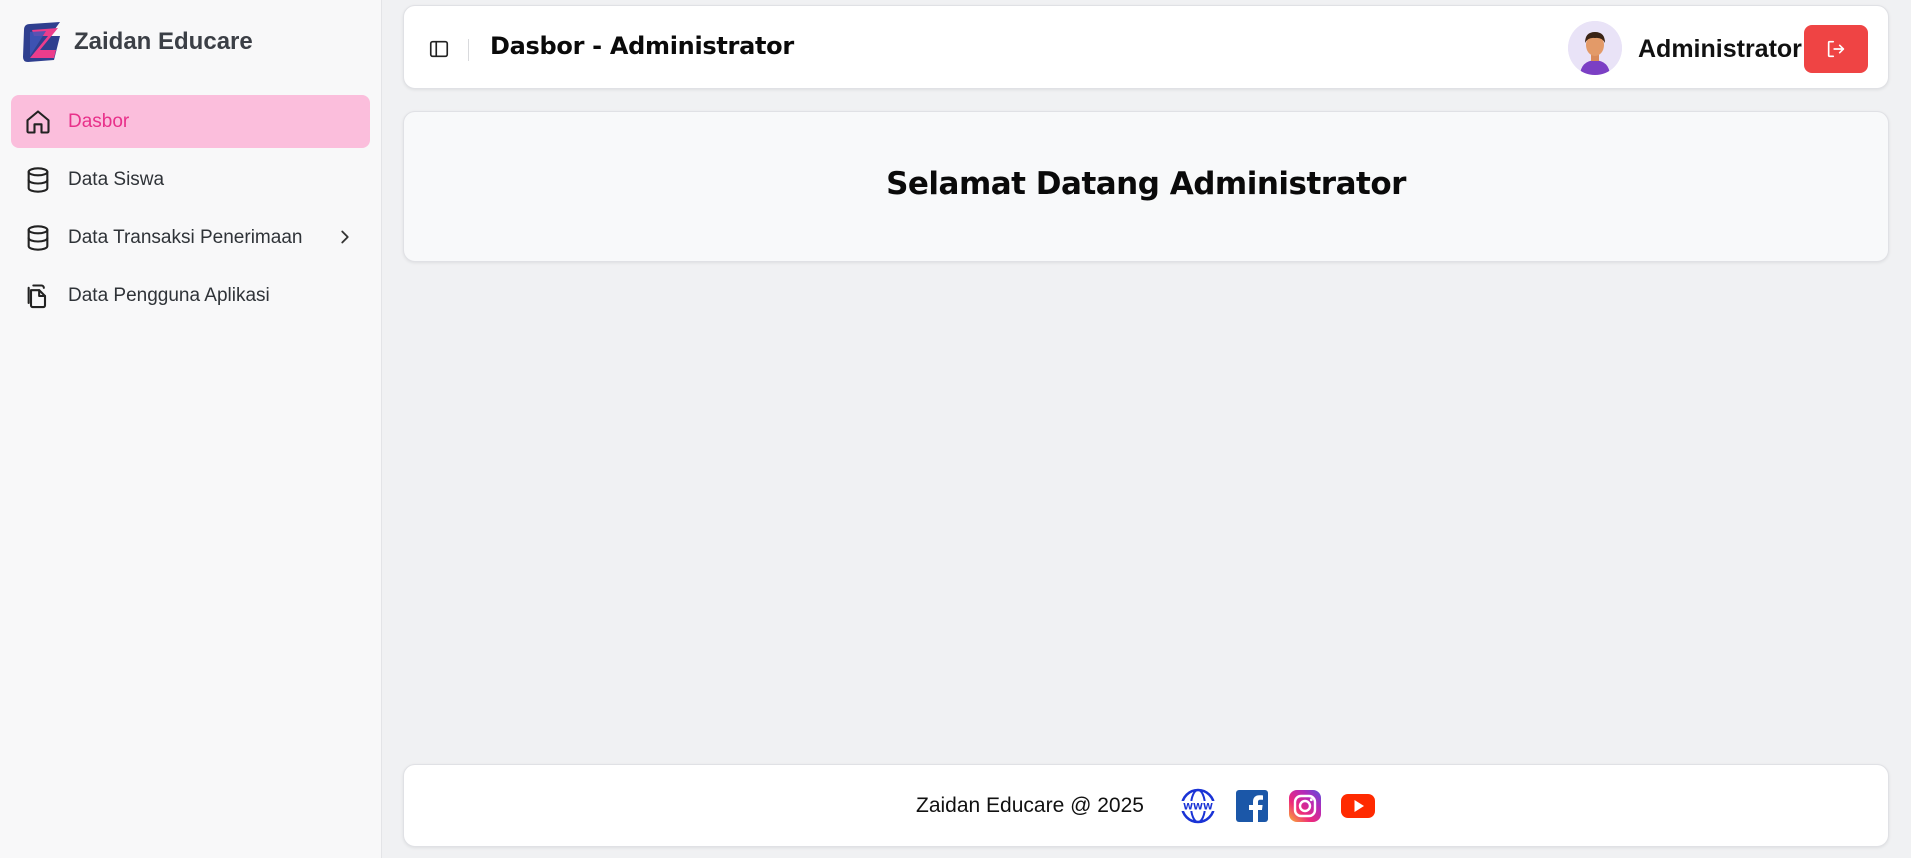 The height and width of the screenshot is (858, 1911). I want to click on welcome-card: Selamat Datang Administrator, so click(1146, 186).